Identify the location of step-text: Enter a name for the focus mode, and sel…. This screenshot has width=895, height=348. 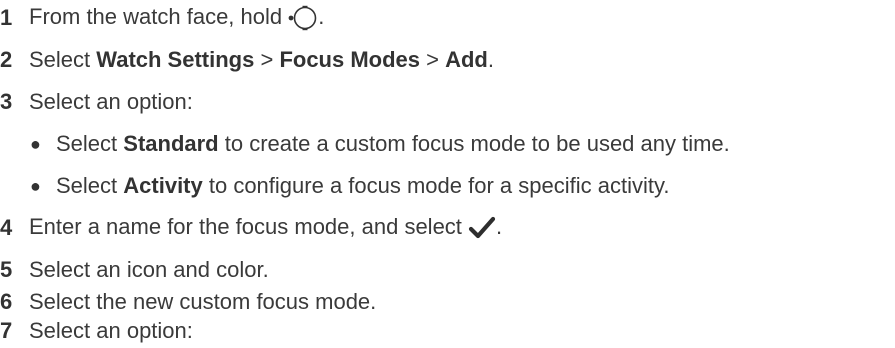
(265, 227).